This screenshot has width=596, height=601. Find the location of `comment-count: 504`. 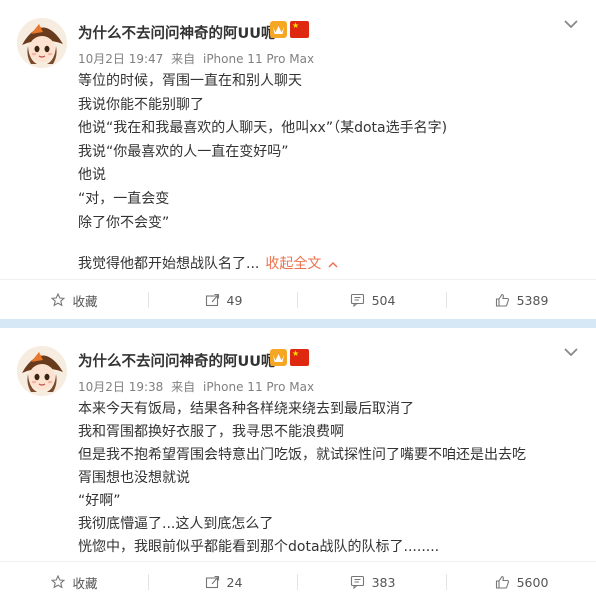

comment-count: 504 is located at coordinates (383, 300).